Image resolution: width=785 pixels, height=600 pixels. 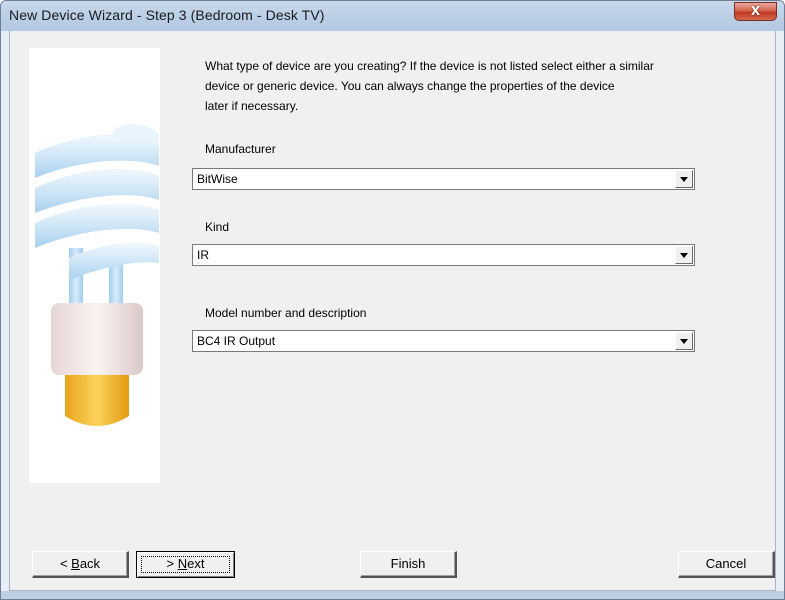 I want to click on cfl-bulb-icon, so click(x=97, y=275).